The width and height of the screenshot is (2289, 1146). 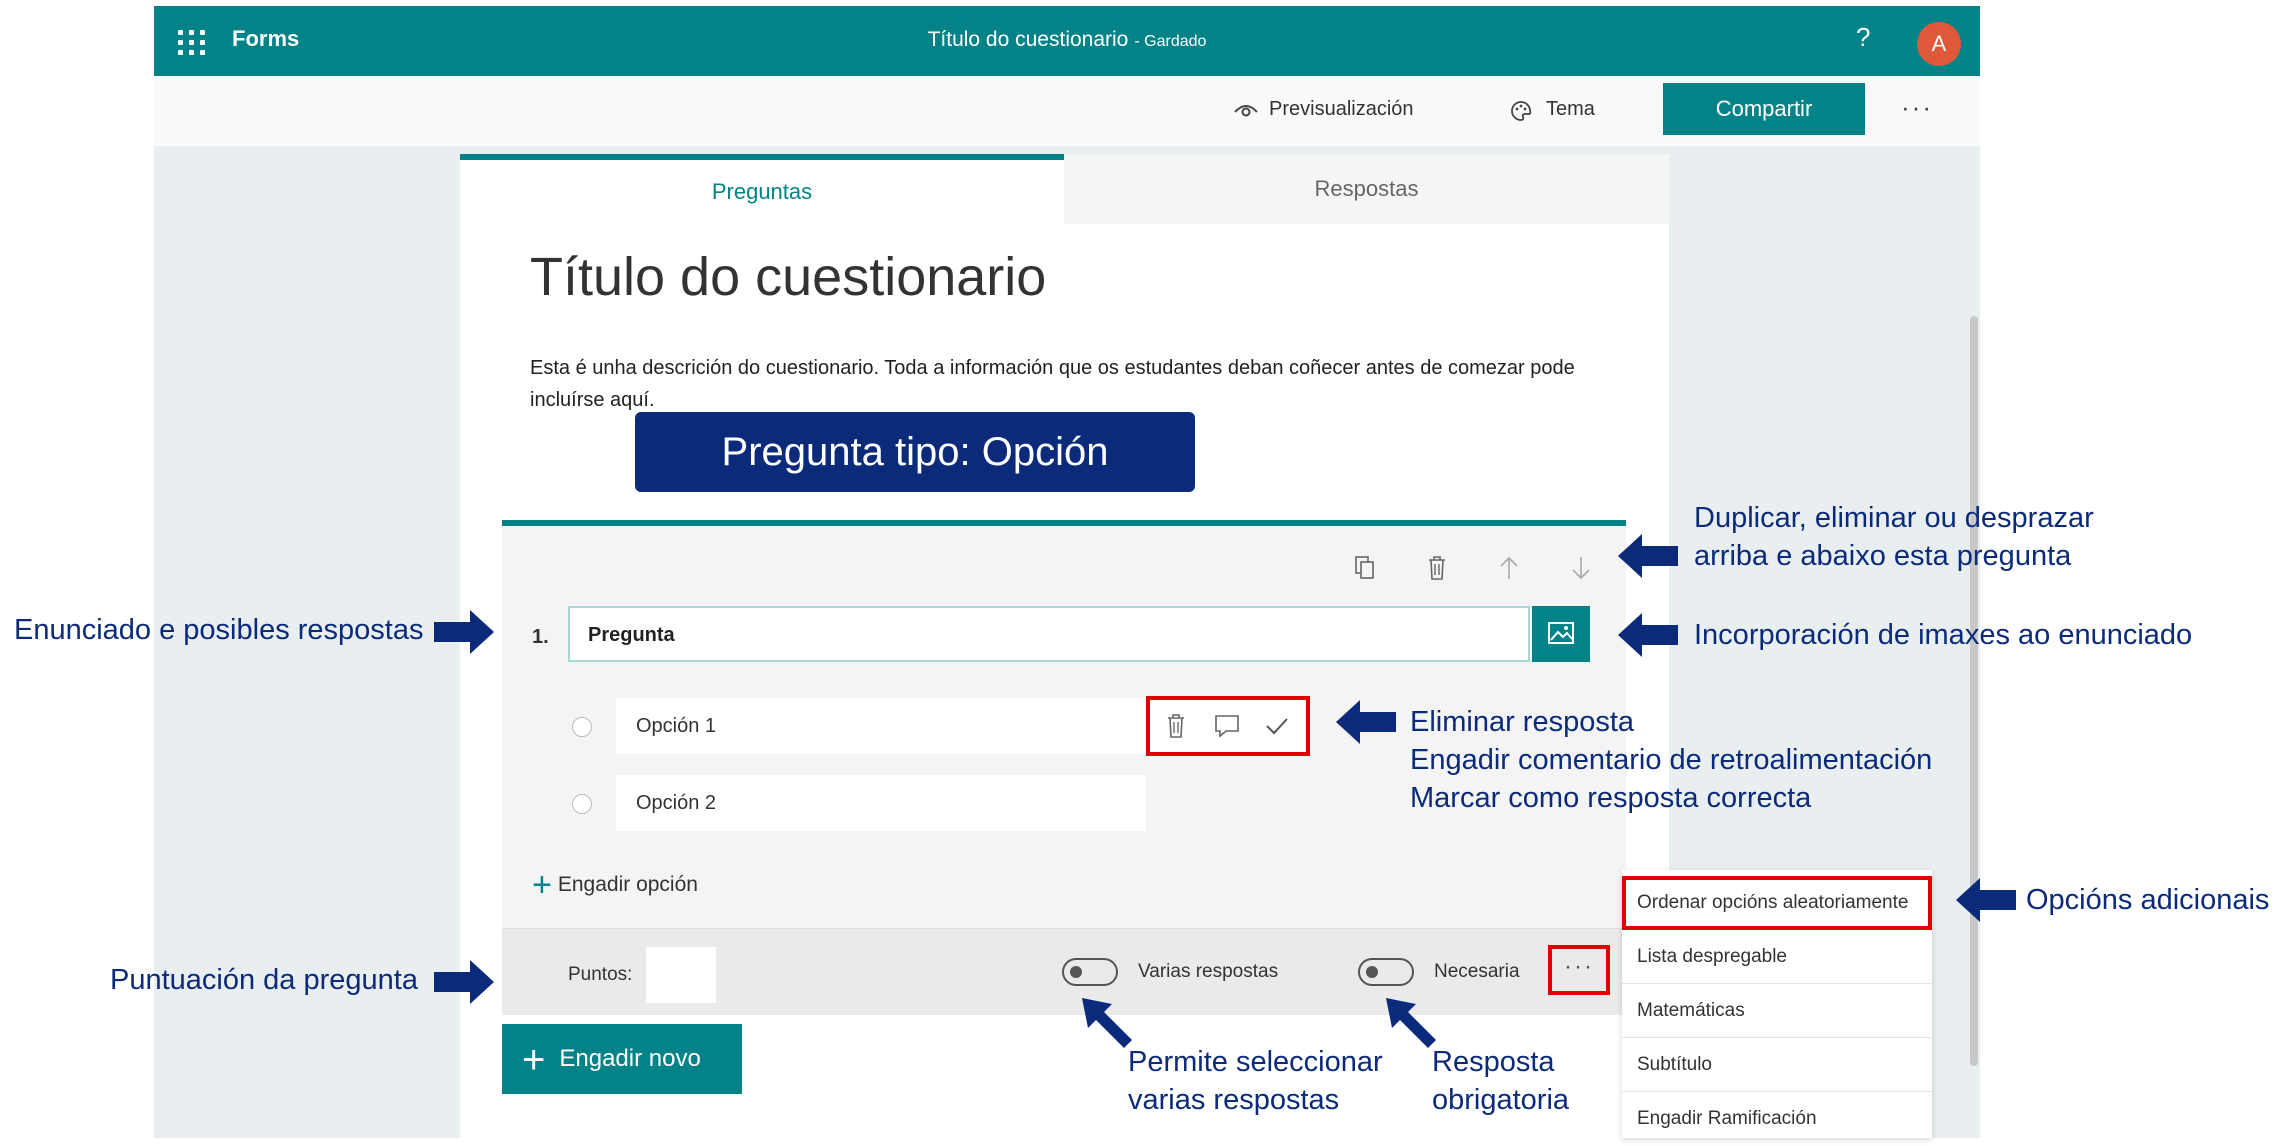 I want to click on annotation-required-2: obrigatoria, so click(x=1501, y=1100).